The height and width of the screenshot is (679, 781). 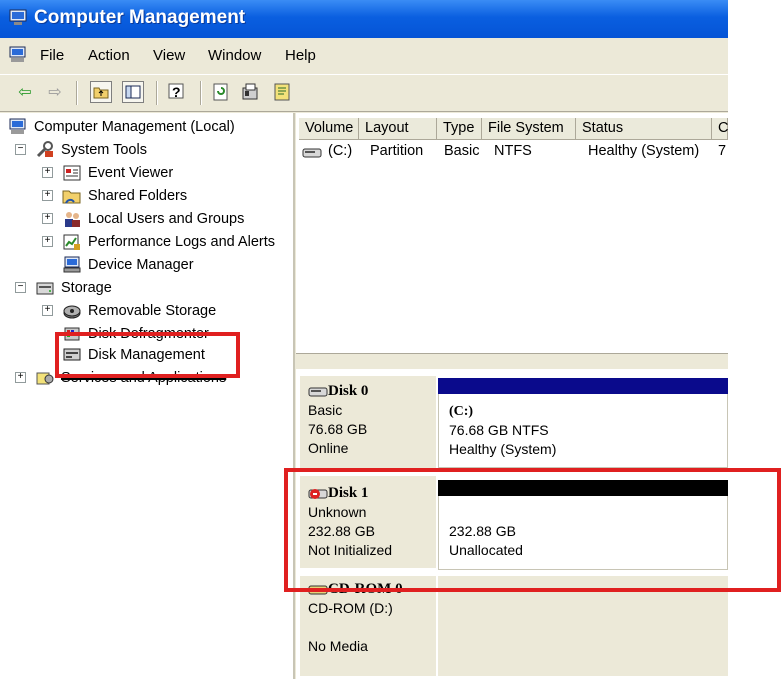 What do you see at coordinates (71, 242) in the screenshot?
I see `performance-logs-icon` at bounding box center [71, 242].